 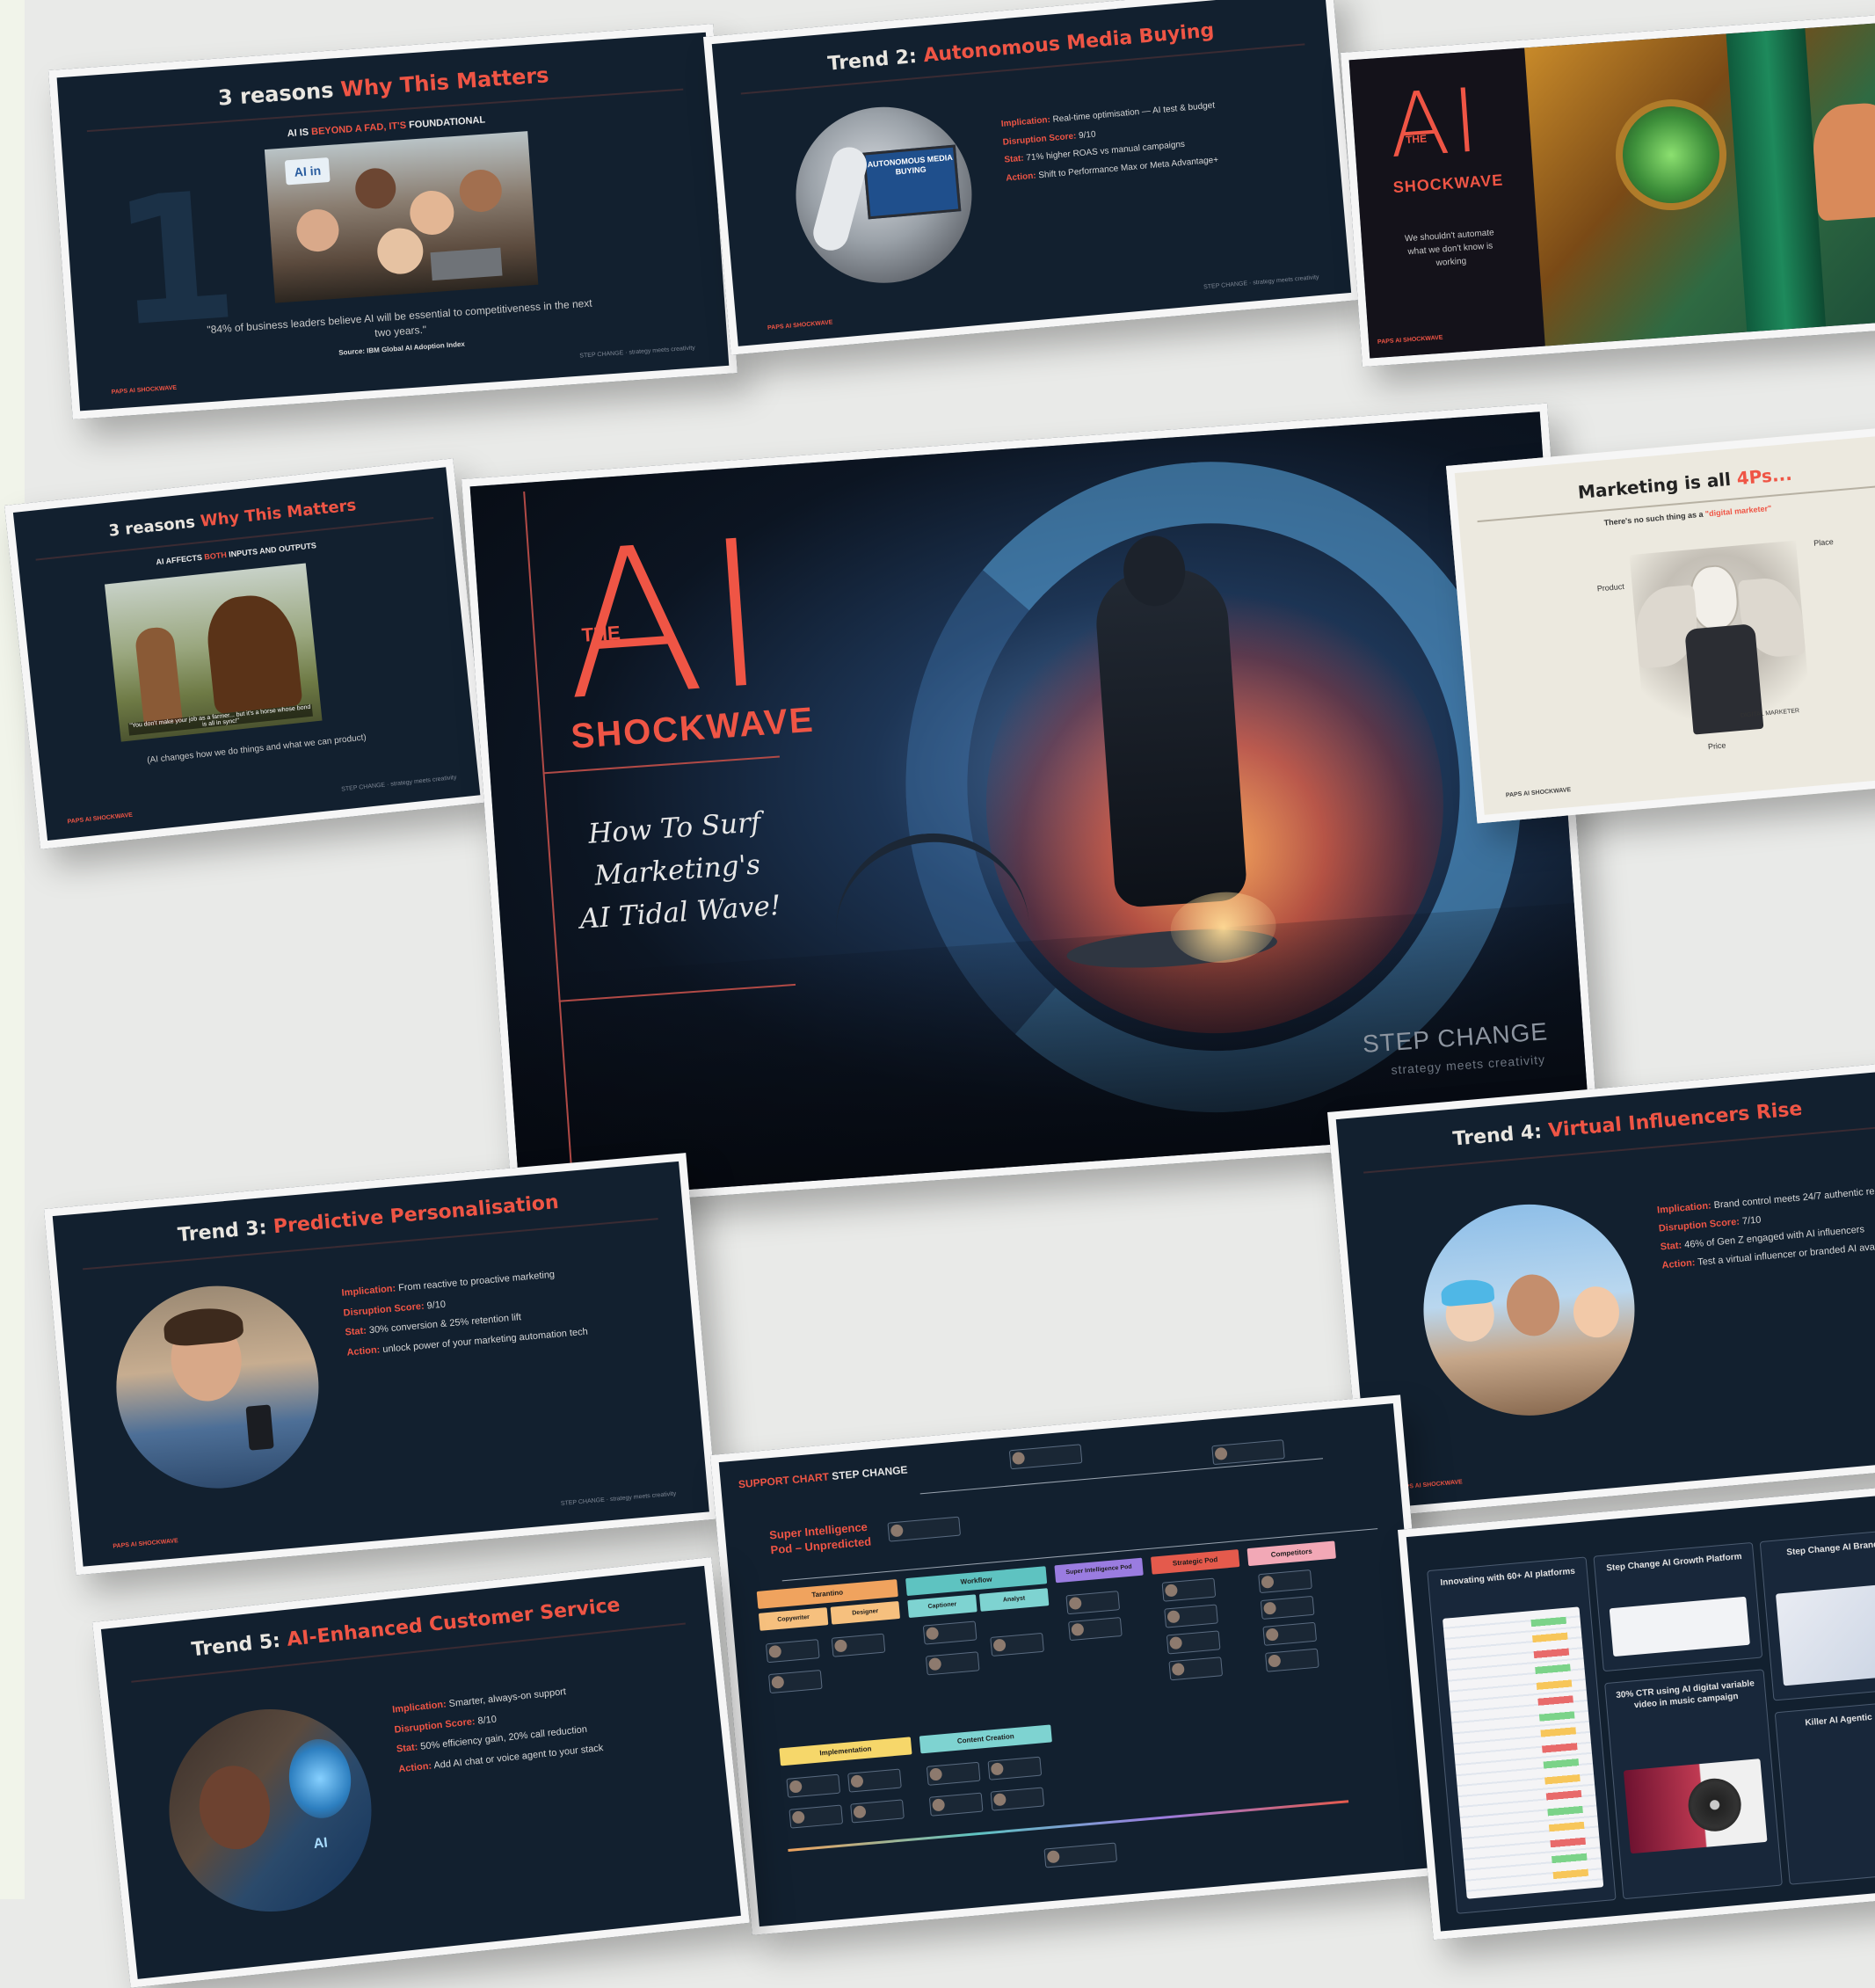 What do you see at coordinates (600, 633) in the screenshot?
I see `hero-the-word: THE` at bounding box center [600, 633].